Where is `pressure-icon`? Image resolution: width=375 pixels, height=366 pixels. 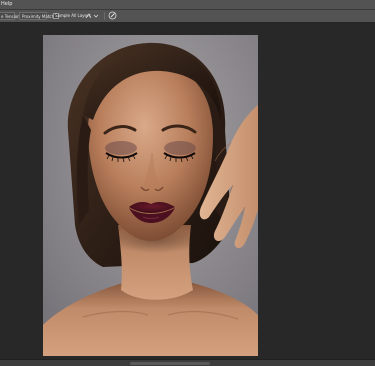
pressure-icon is located at coordinates (92, 16).